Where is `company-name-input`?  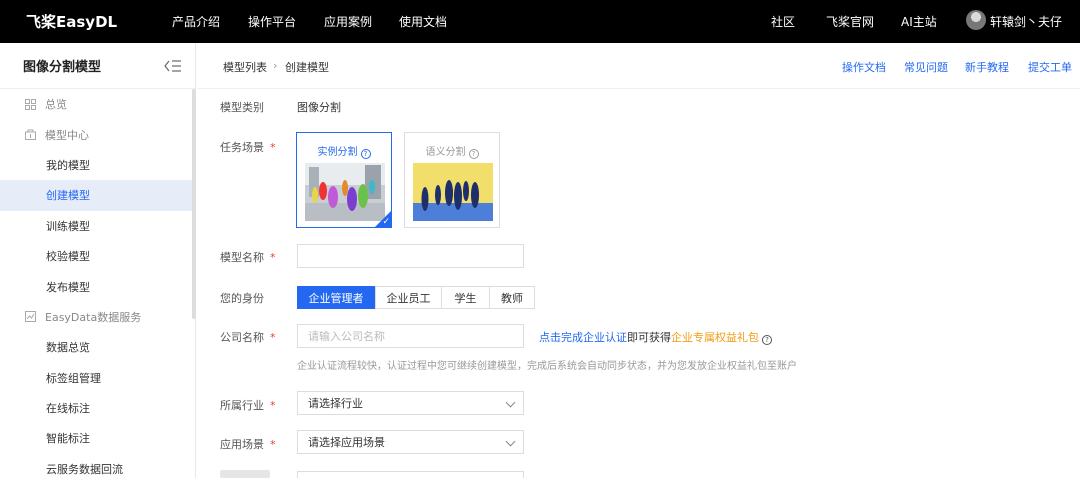 company-name-input is located at coordinates (410, 336).